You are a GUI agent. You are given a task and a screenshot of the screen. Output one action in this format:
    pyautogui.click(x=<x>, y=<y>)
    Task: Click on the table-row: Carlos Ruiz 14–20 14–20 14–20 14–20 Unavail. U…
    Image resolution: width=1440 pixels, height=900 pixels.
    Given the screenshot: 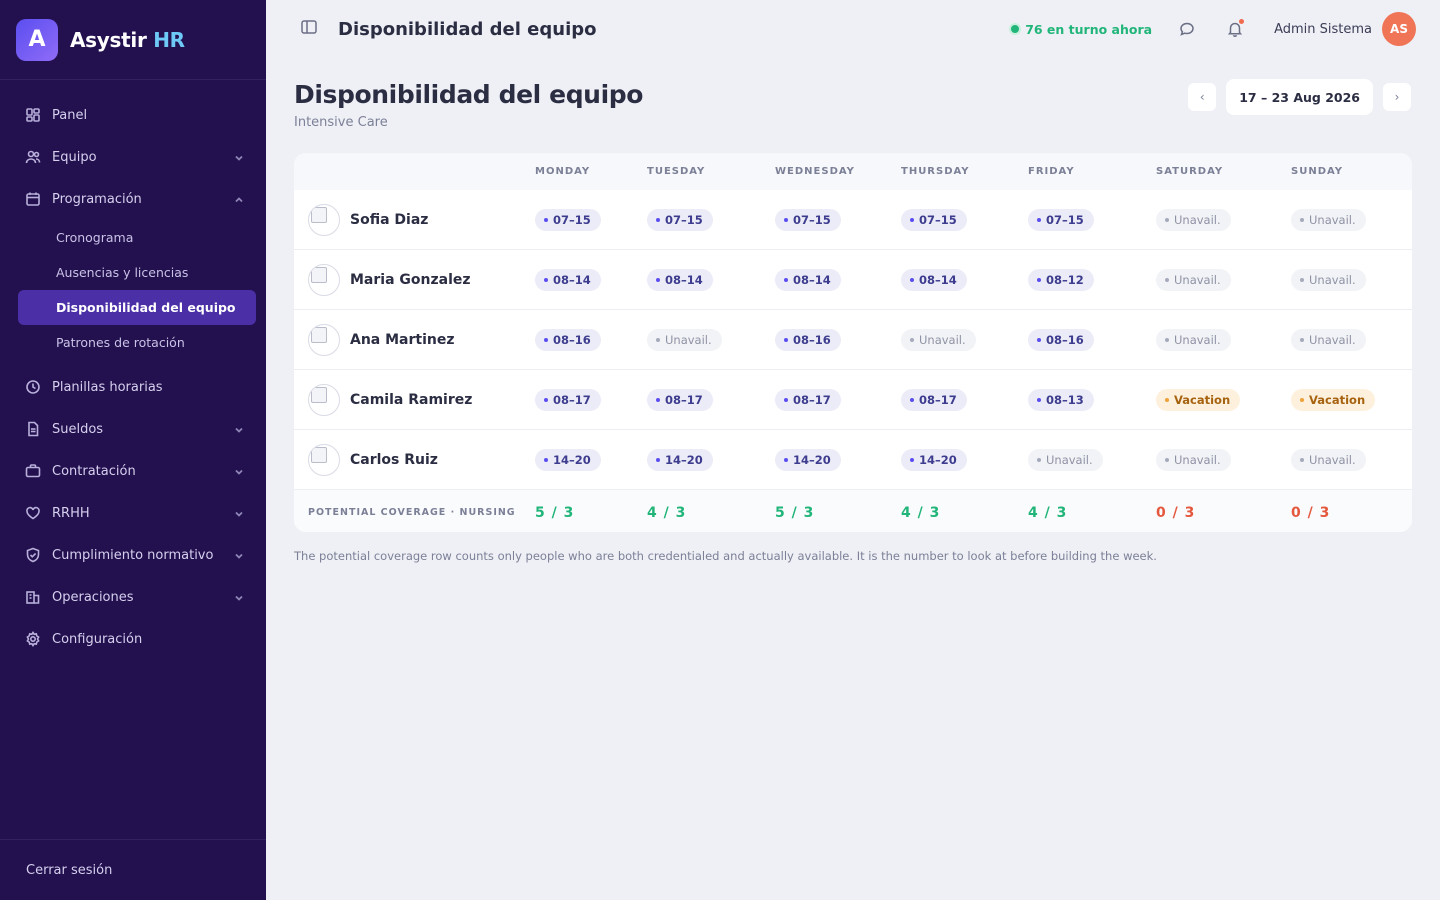 What is the action you would take?
    pyautogui.click(x=853, y=460)
    